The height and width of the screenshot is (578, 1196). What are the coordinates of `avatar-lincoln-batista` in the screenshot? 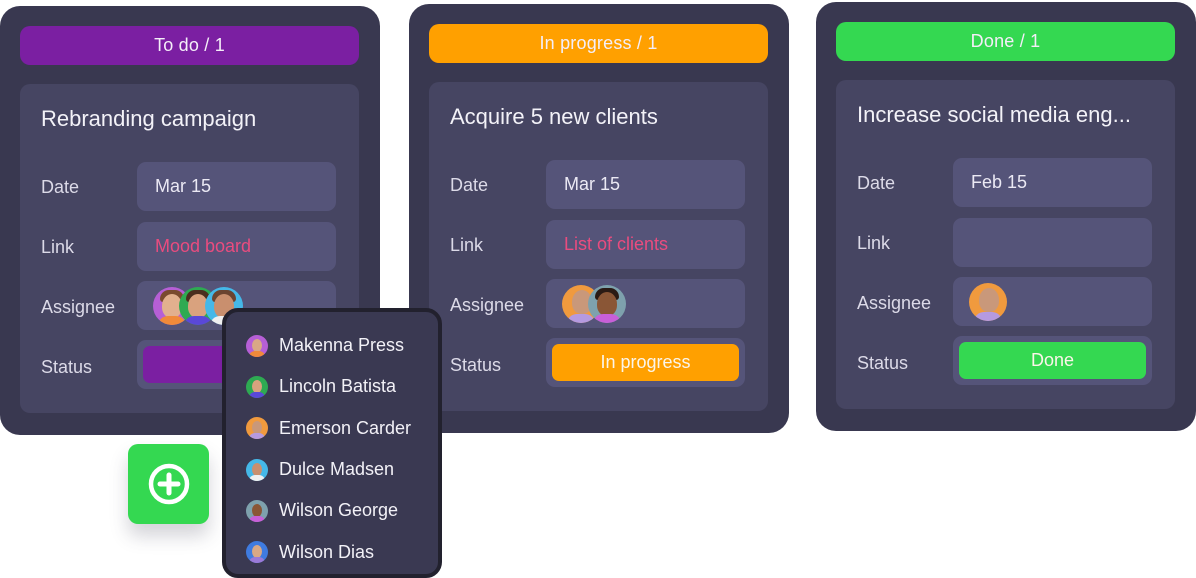 It's located at (257, 386).